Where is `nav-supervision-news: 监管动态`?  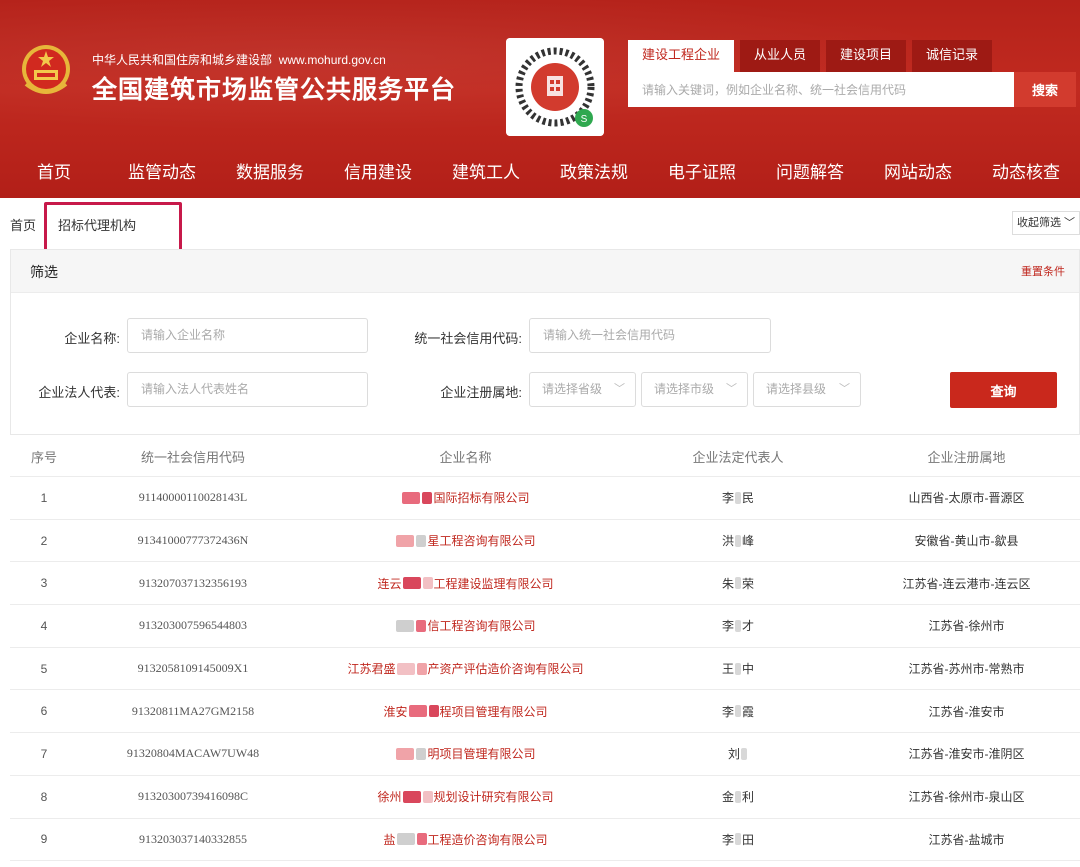 nav-supervision-news: 监管动态 is located at coordinates (162, 173).